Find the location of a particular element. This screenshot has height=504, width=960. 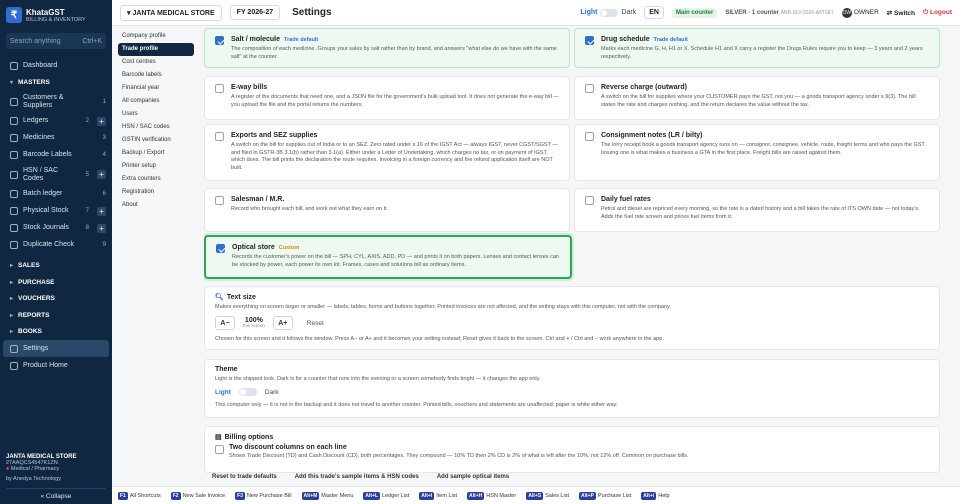

settings-tab-about: About is located at coordinates (156, 205).